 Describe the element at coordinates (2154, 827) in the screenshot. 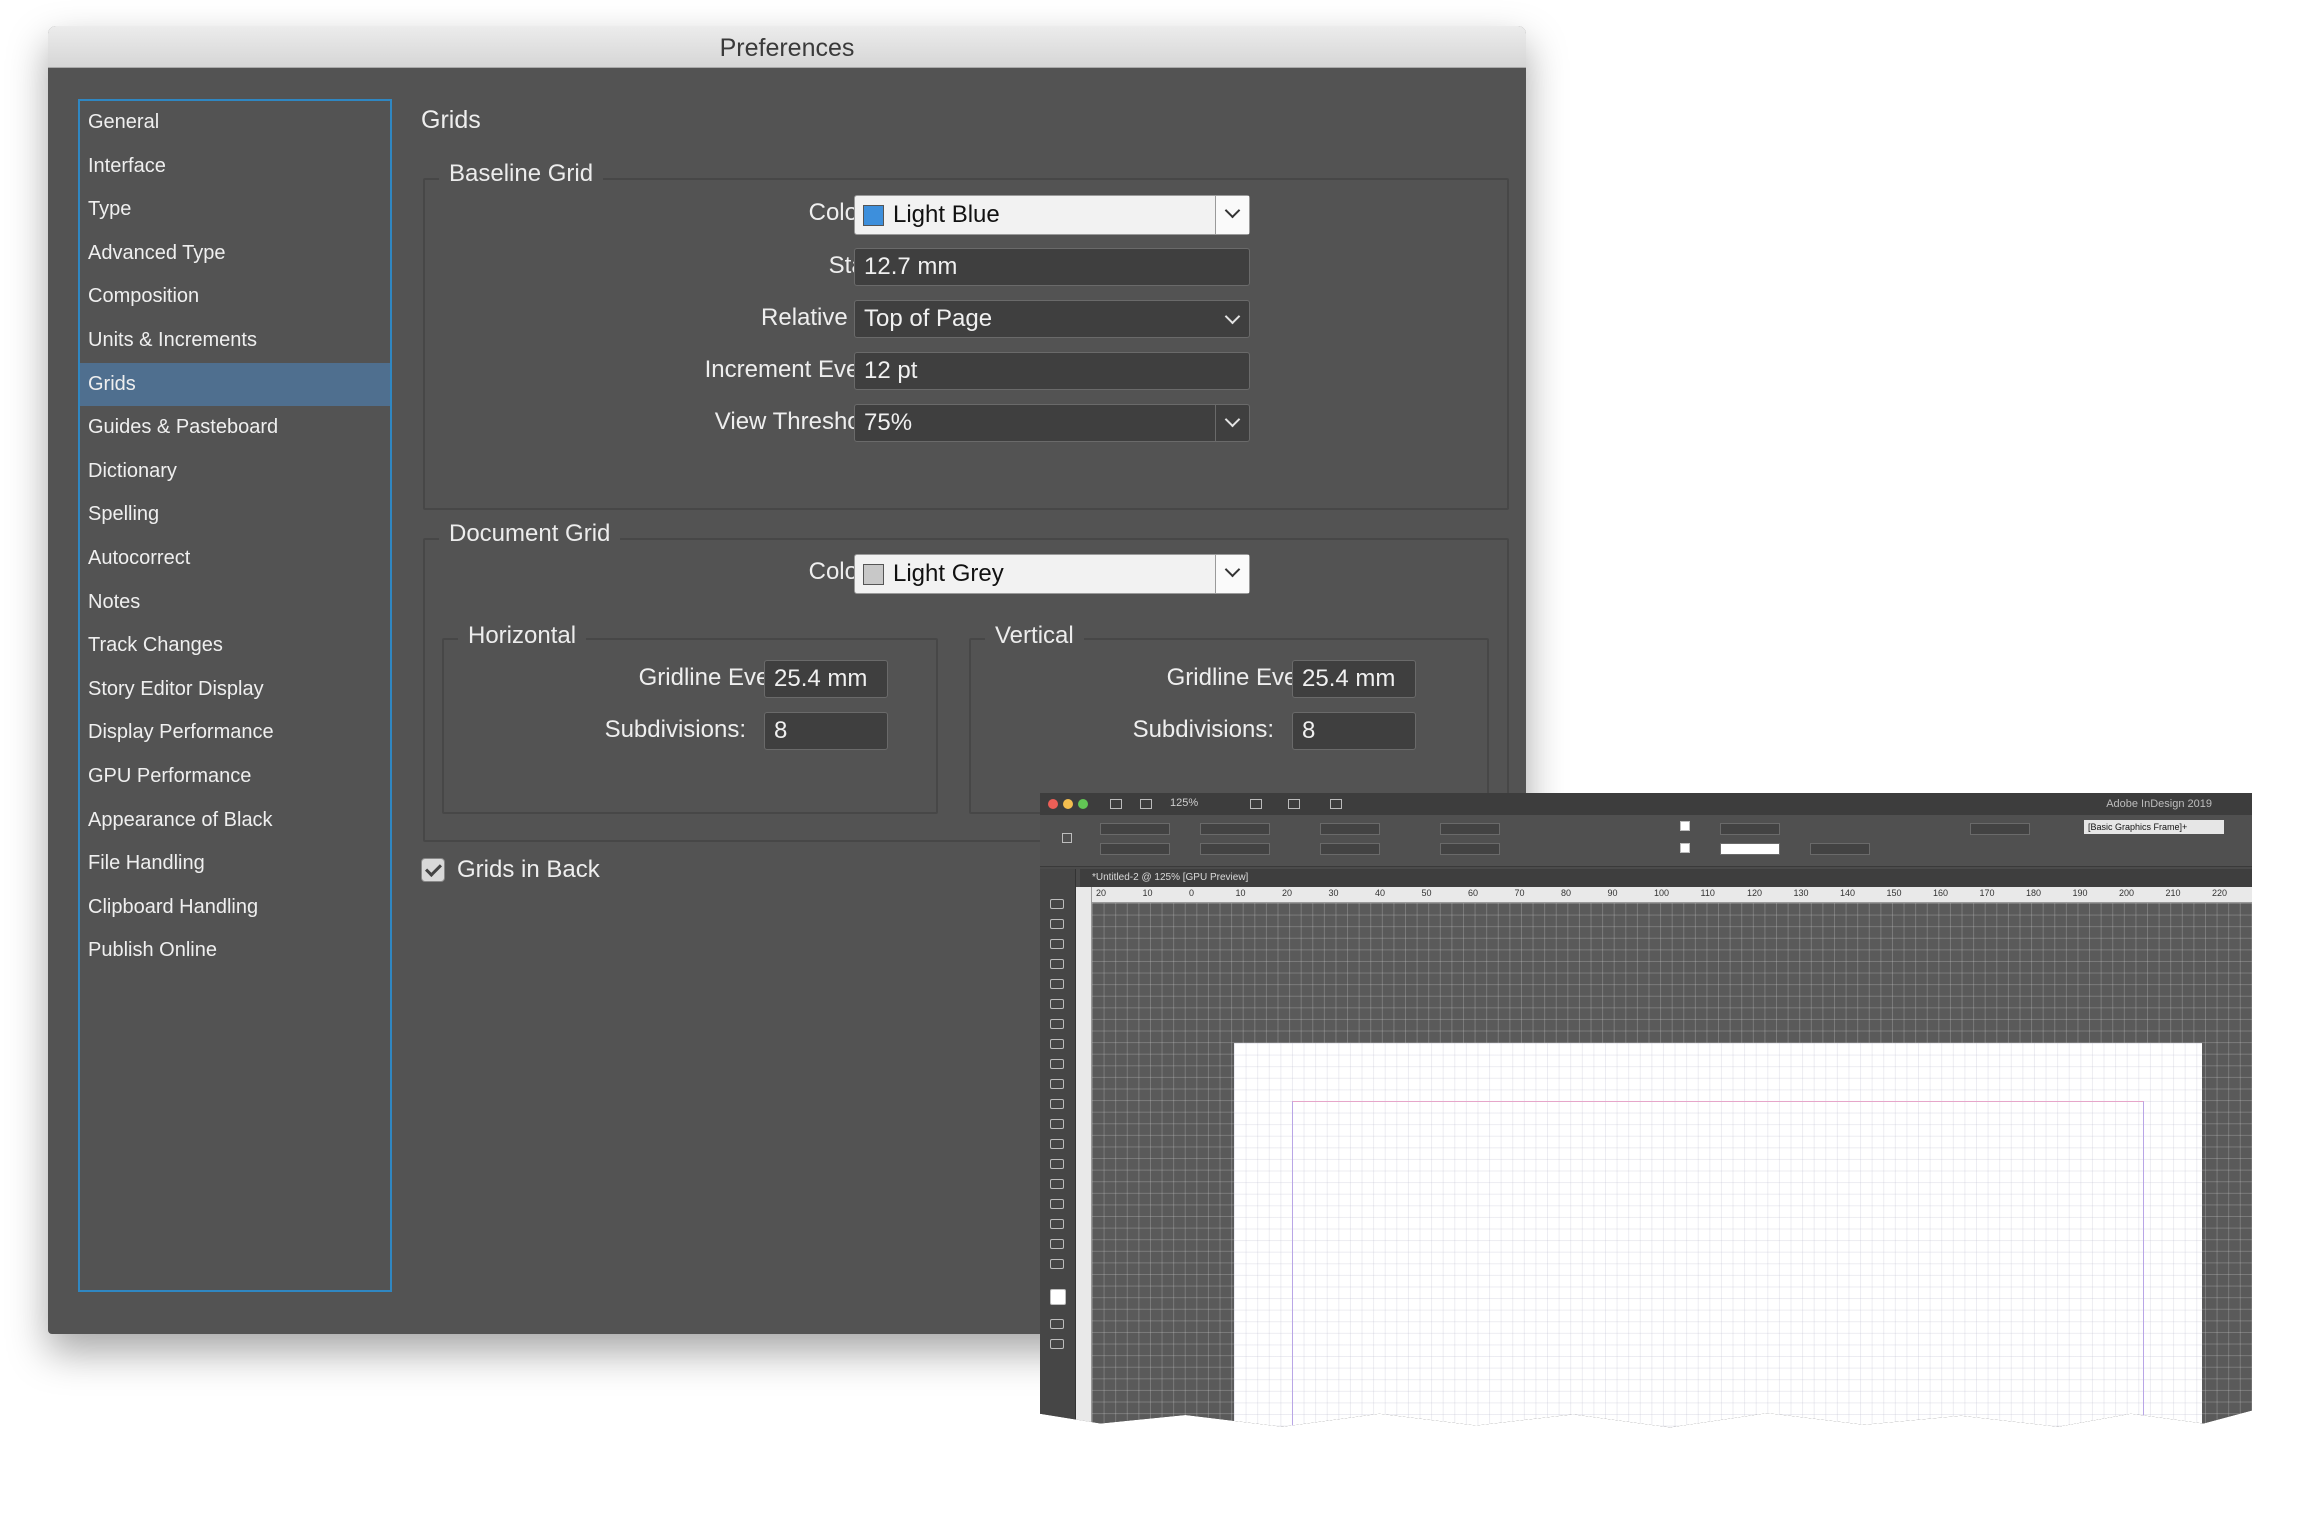

I see `object-style-select: [Basic Graphics Frame]+` at that location.